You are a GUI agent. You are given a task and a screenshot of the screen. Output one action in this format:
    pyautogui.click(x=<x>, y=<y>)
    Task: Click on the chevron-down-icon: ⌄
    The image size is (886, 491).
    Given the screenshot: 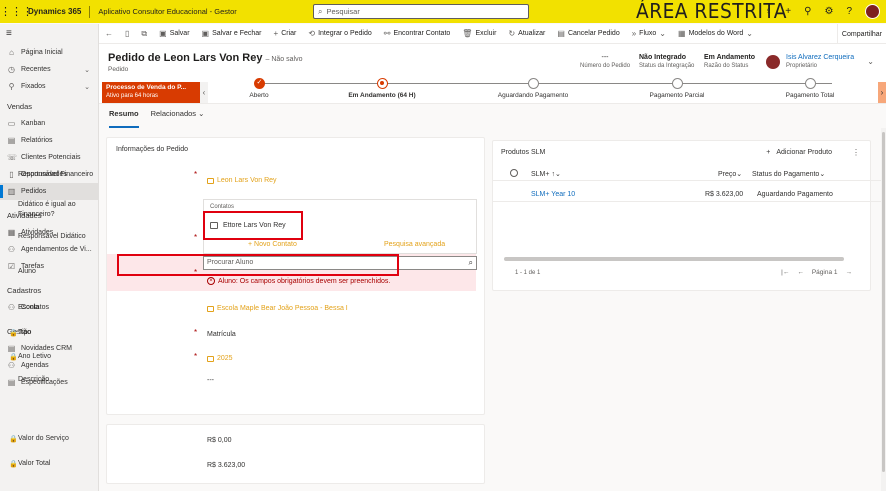 What is the action you would take?
    pyautogui.click(x=870, y=61)
    